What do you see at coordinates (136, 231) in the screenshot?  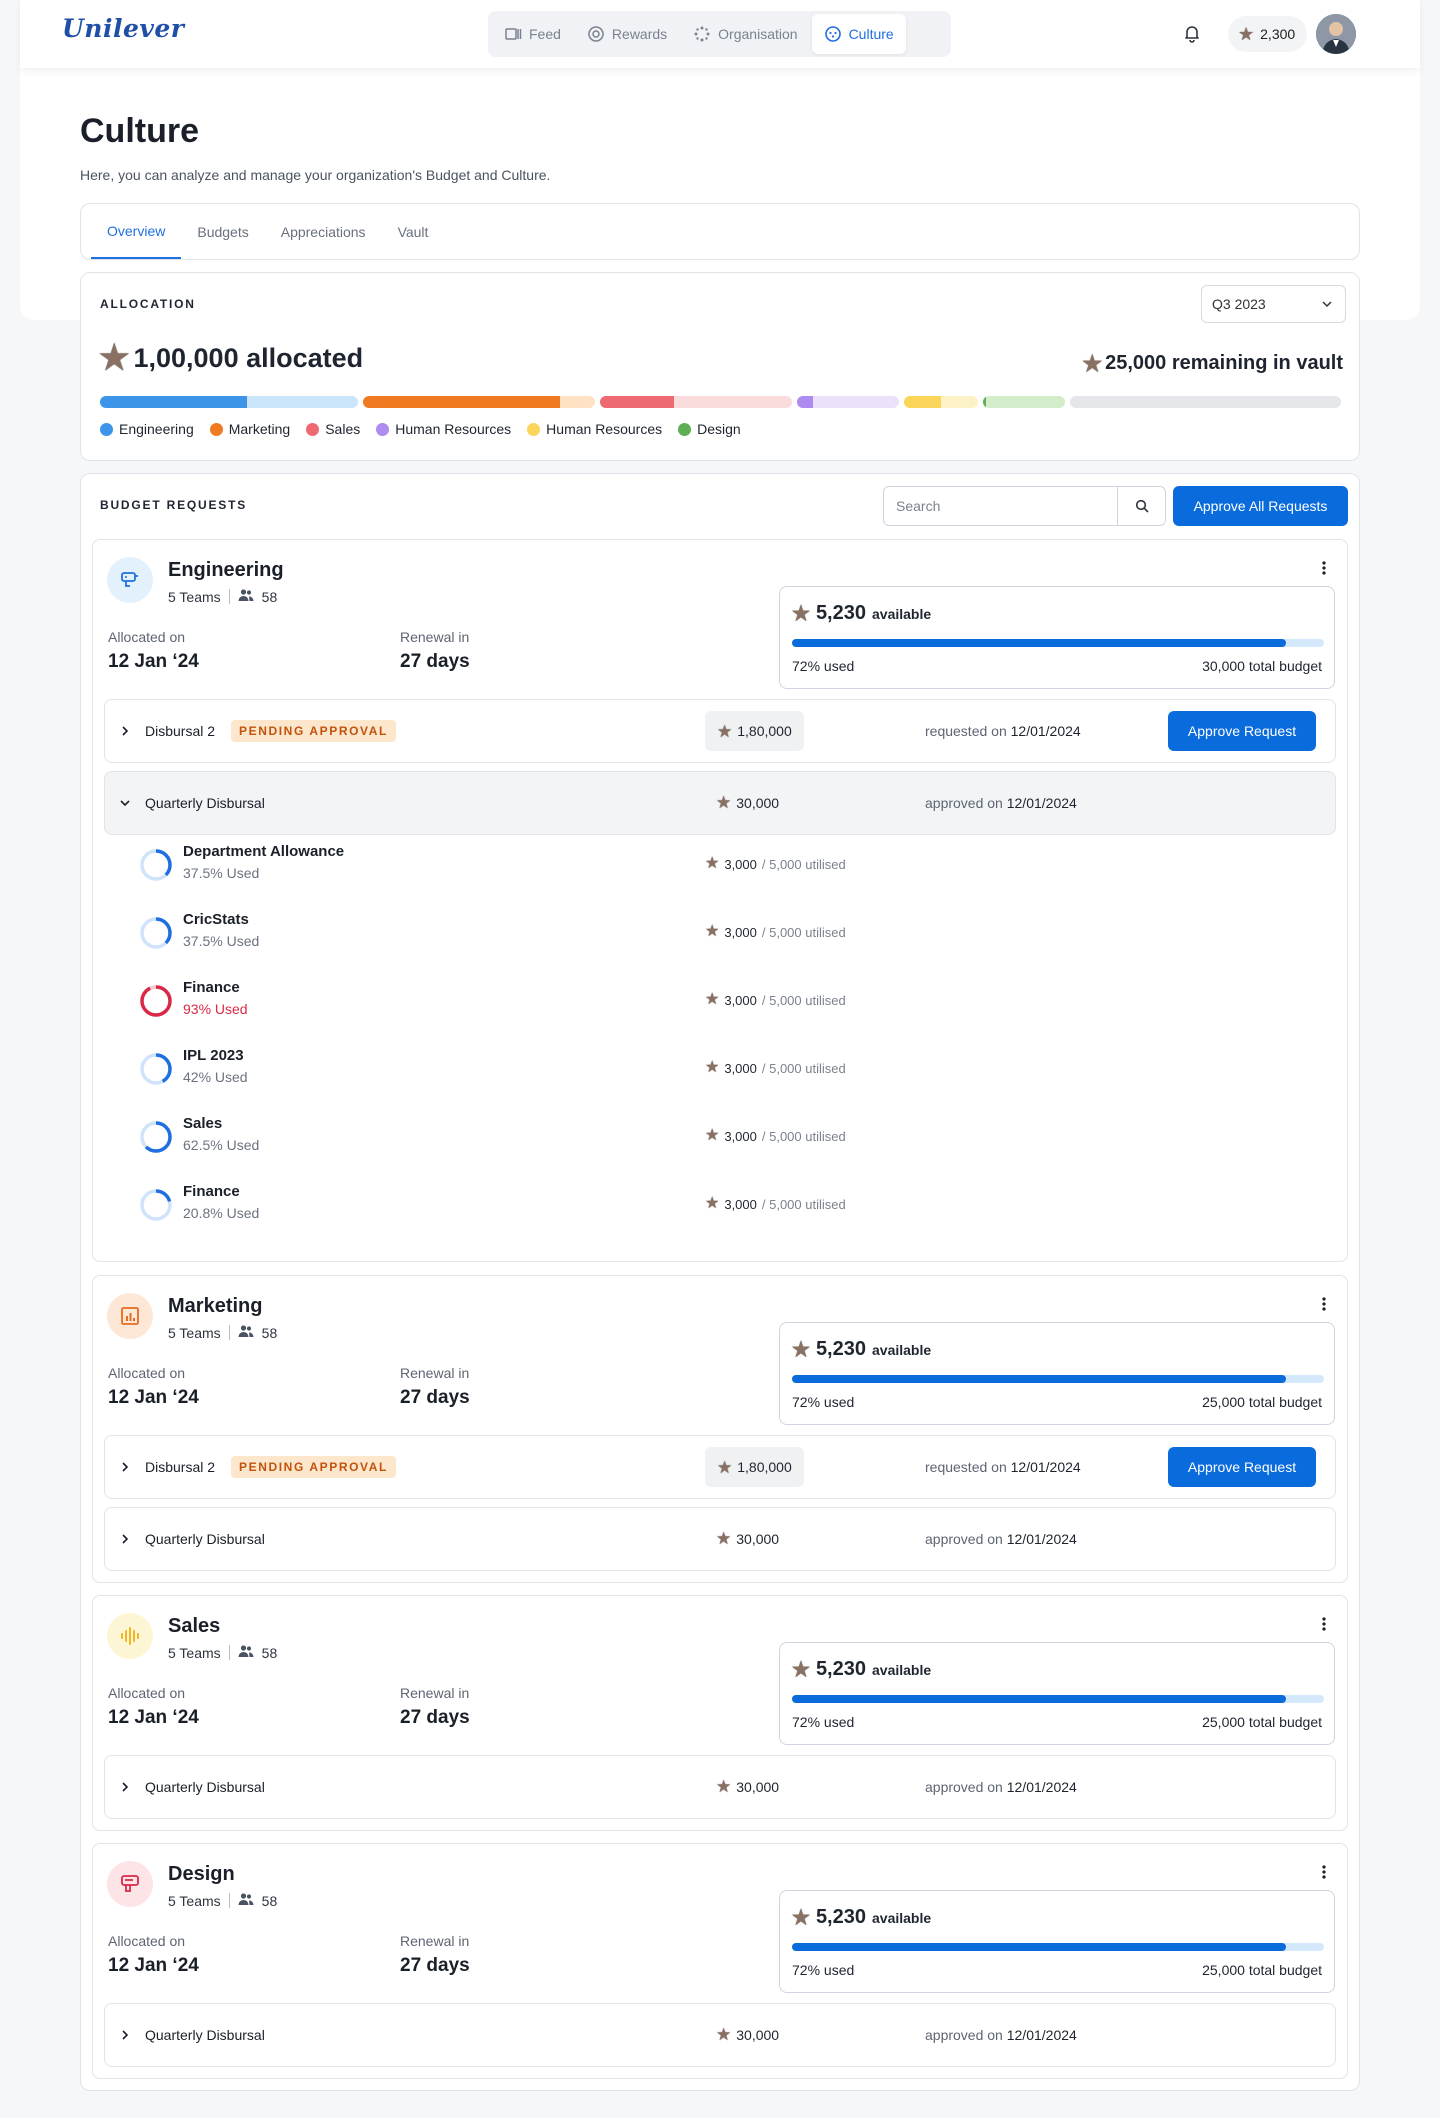 I see `tab-overview: Overview` at bounding box center [136, 231].